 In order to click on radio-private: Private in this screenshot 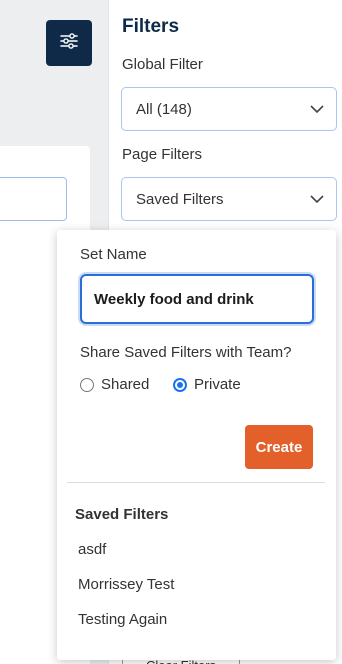, I will do `click(207, 384)`.